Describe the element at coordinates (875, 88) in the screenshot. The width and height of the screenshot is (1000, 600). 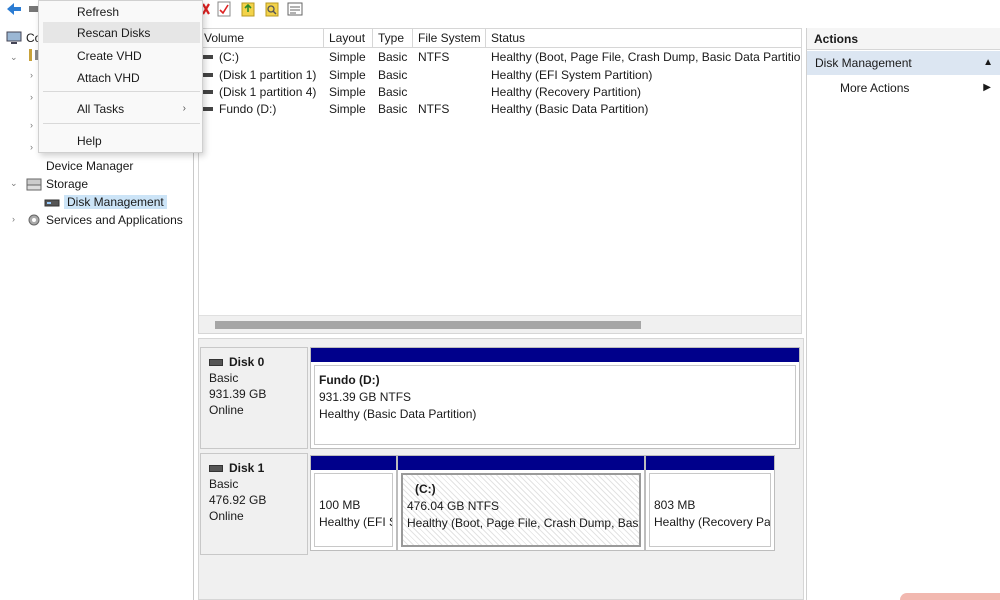
I see `more-actions-label: More Actions` at that location.